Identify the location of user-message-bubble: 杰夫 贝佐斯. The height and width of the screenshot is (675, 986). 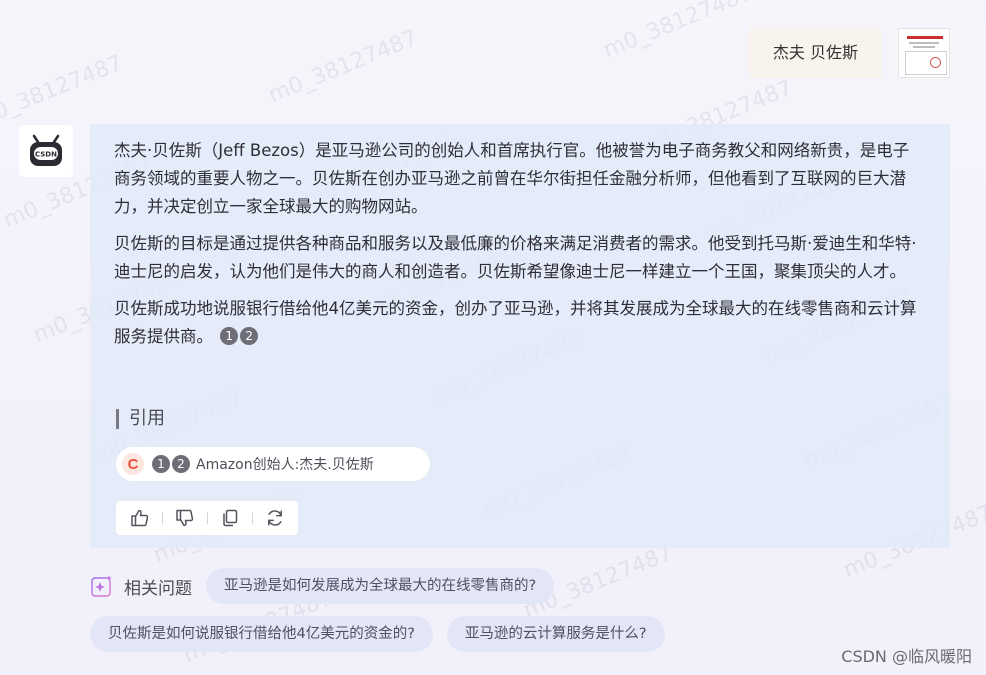
(815, 53).